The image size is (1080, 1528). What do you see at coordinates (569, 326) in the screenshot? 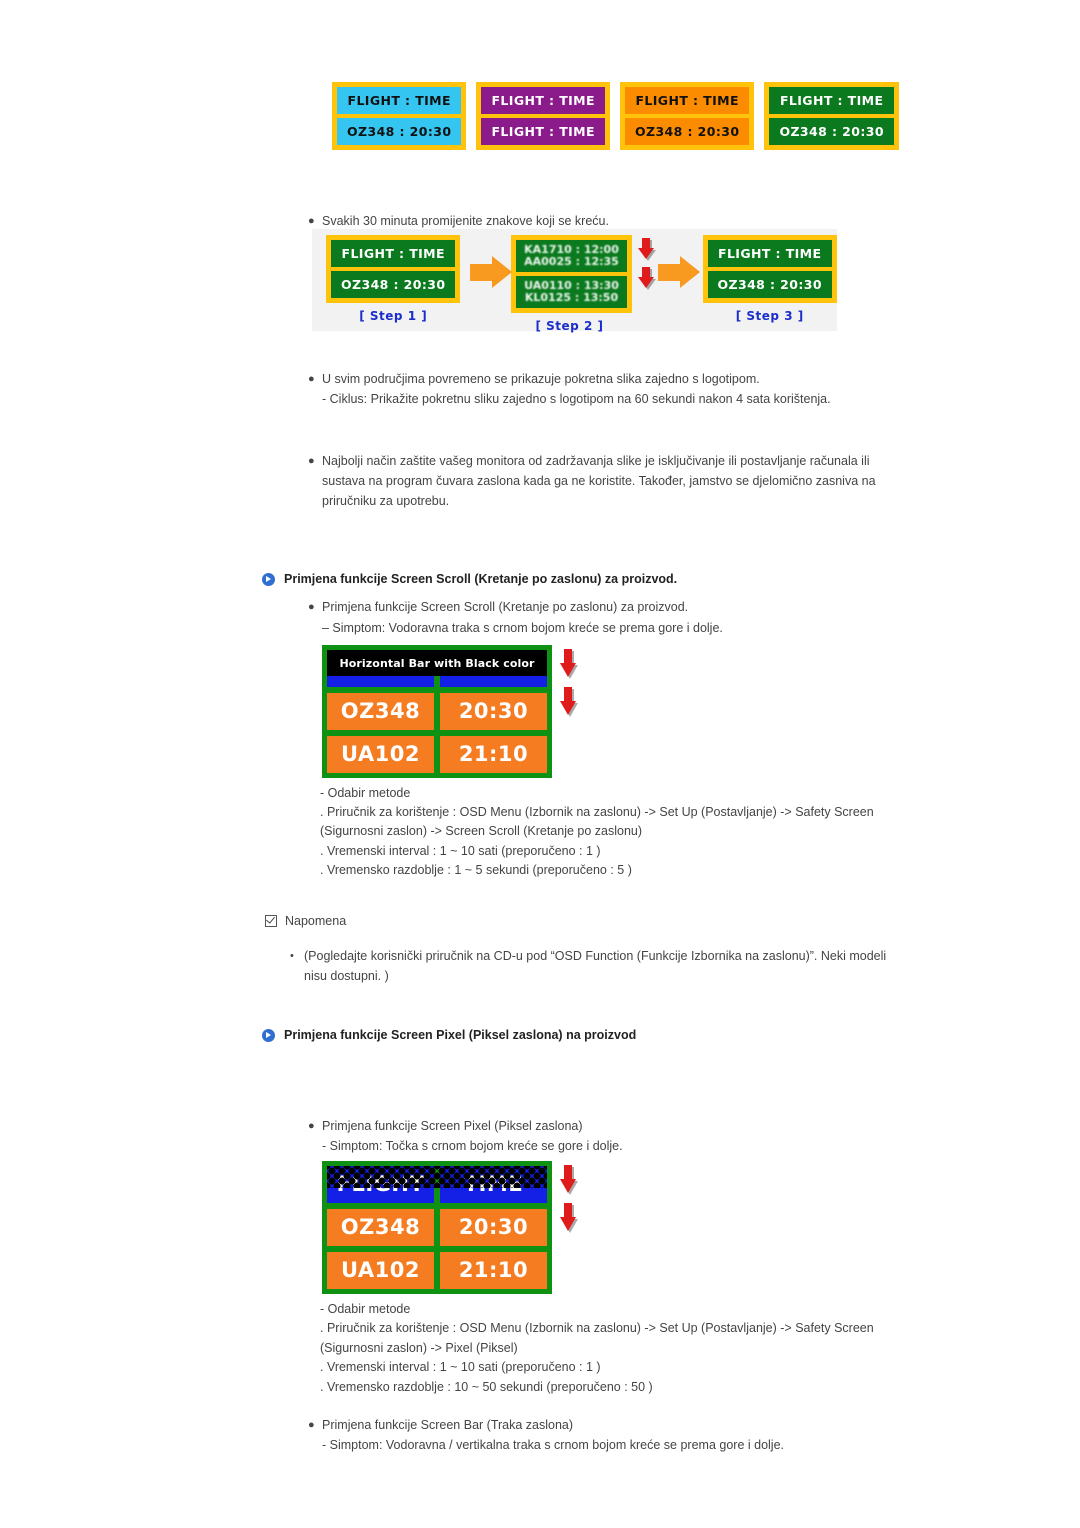
I see `step-2-label: [ Step 2 ]` at bounding box center [569, 326].